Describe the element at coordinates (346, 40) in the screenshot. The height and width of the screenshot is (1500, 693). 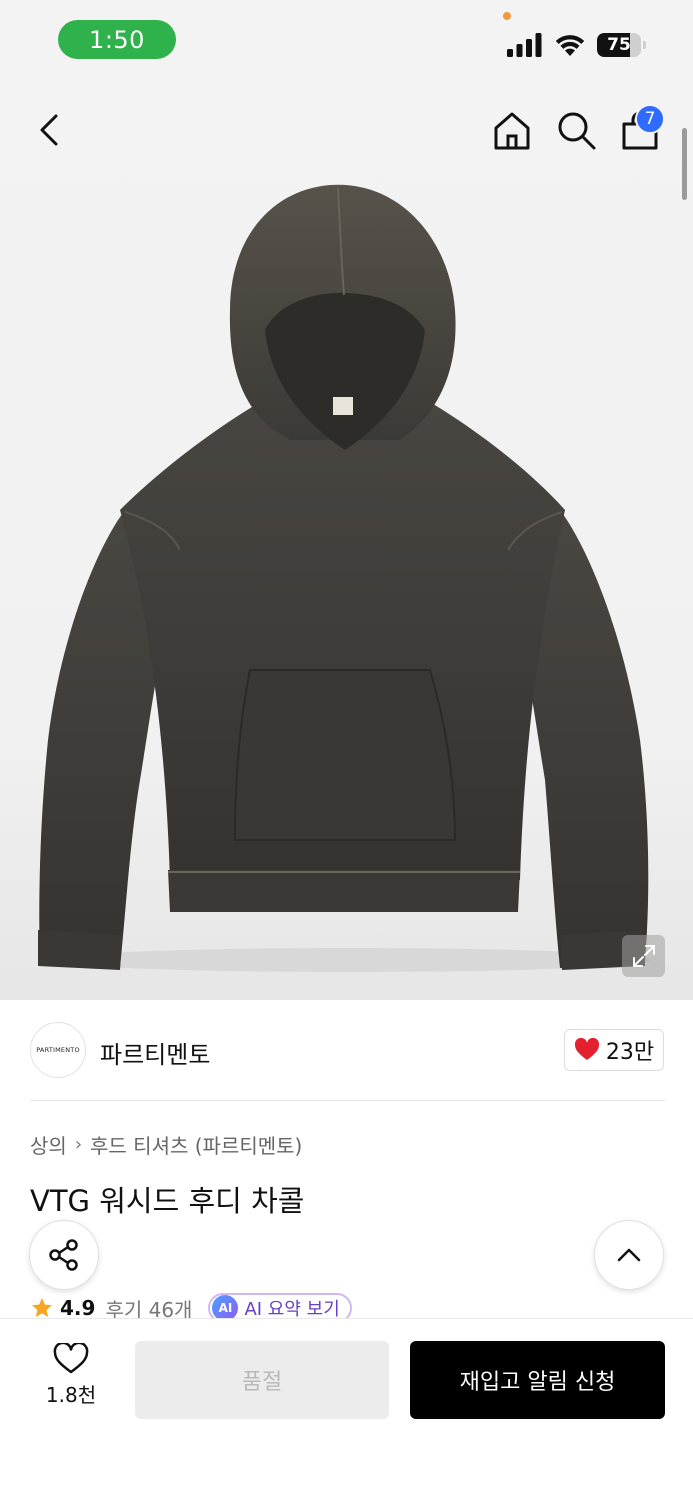
I see `status-bar: 1:50 75` at that location.